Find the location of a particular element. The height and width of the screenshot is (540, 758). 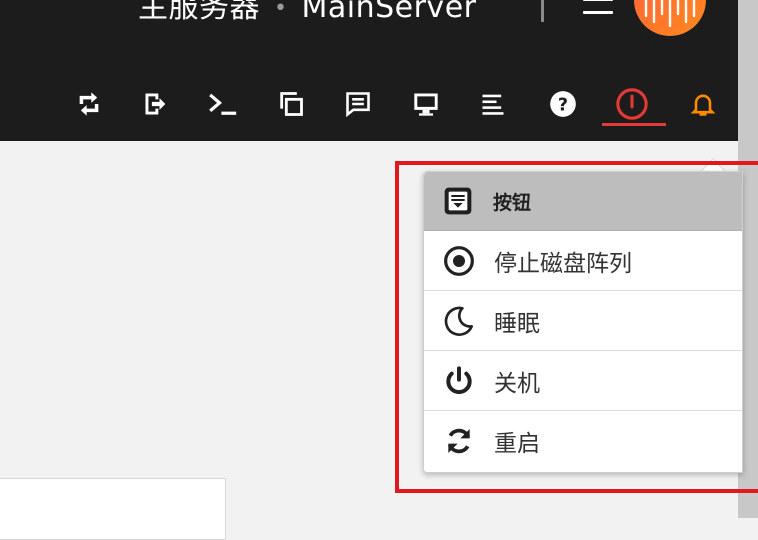

logout-icon is located at coordinates (156, 104).